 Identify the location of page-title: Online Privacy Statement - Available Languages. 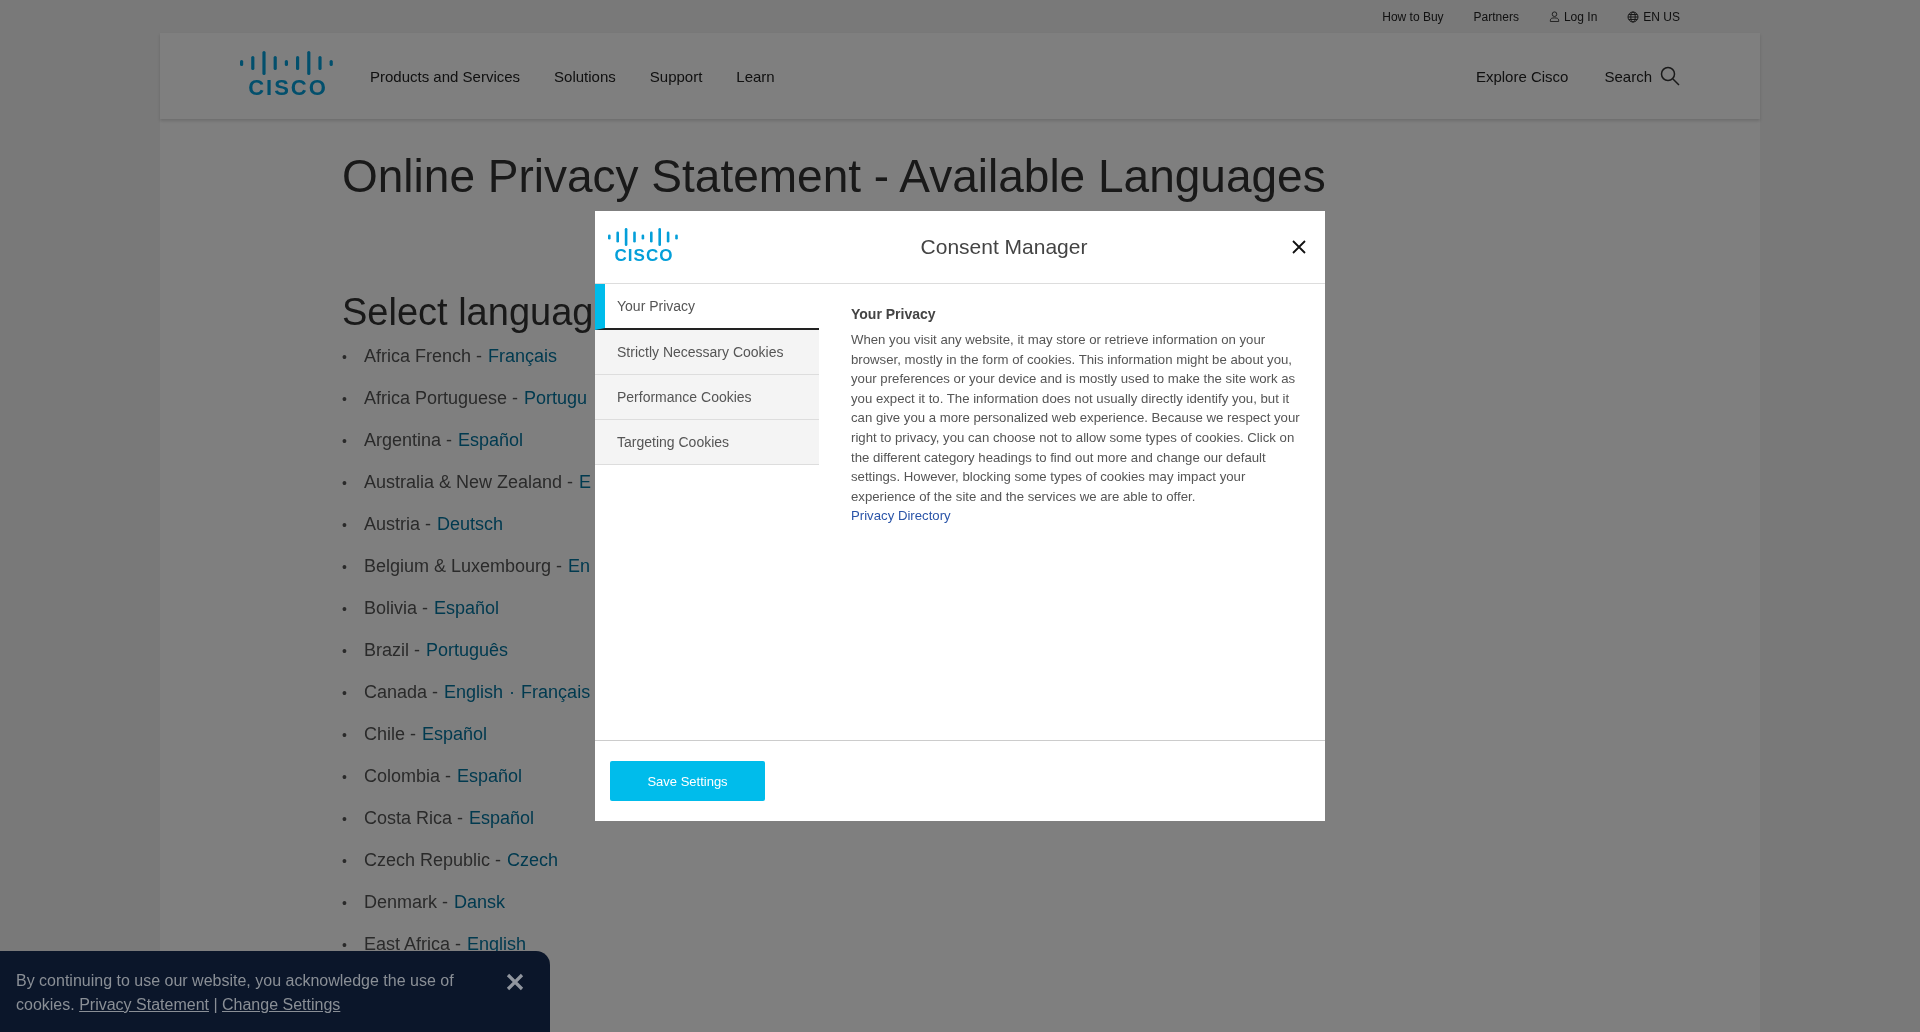
(834, 176).